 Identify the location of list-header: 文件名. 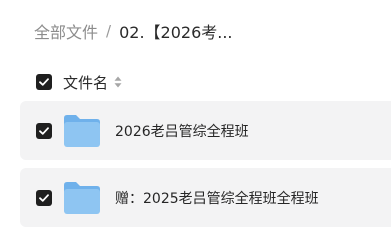
(79, 82).